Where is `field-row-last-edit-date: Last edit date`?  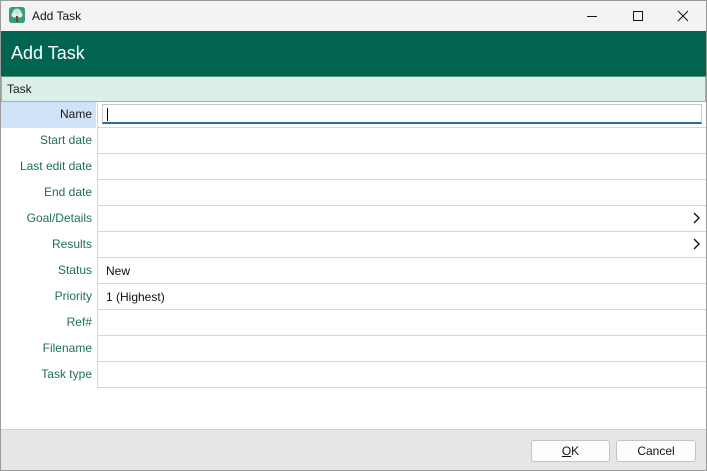 field-row-last-edit-date: Last edit date is located at coordinates (353, 167).